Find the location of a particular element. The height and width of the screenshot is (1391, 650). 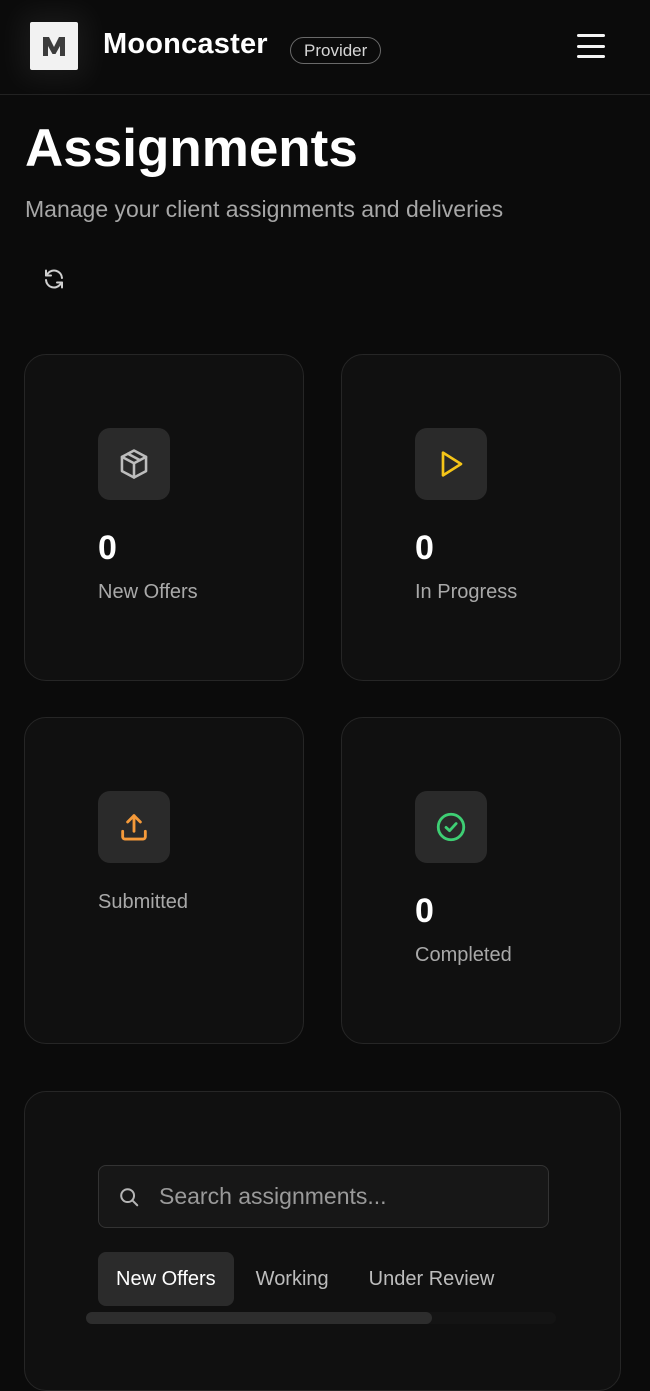

stat-label: Submitted is located at coordinates (143, 902).